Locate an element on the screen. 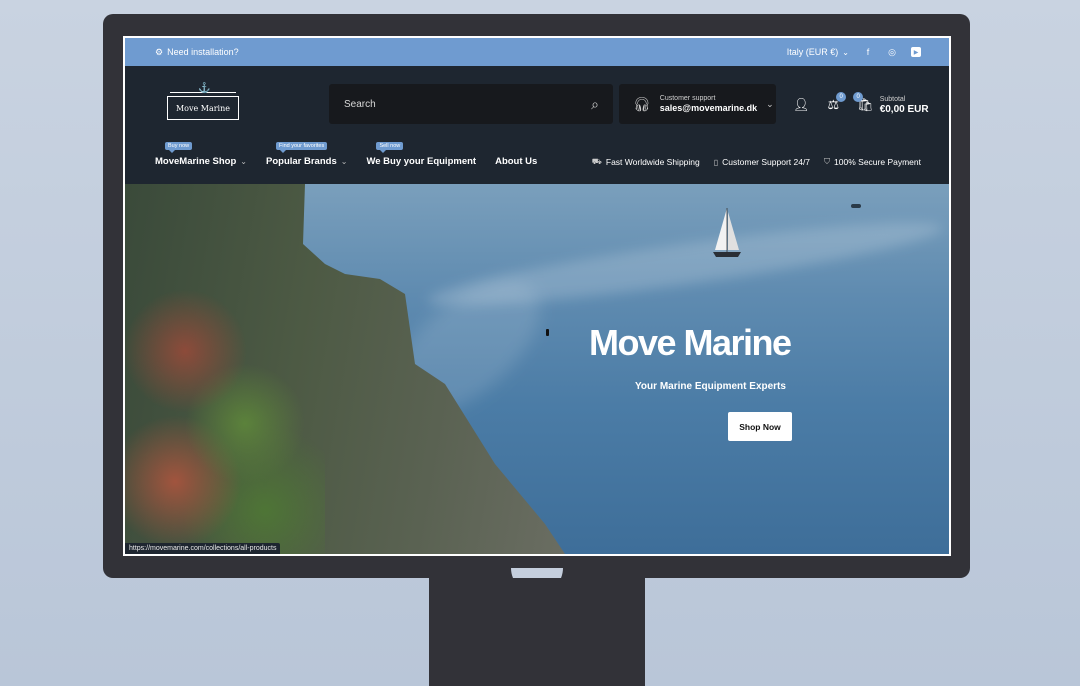  locale-selector: Italy (EUR €) ⌄ is located at coordinates (818, 52).